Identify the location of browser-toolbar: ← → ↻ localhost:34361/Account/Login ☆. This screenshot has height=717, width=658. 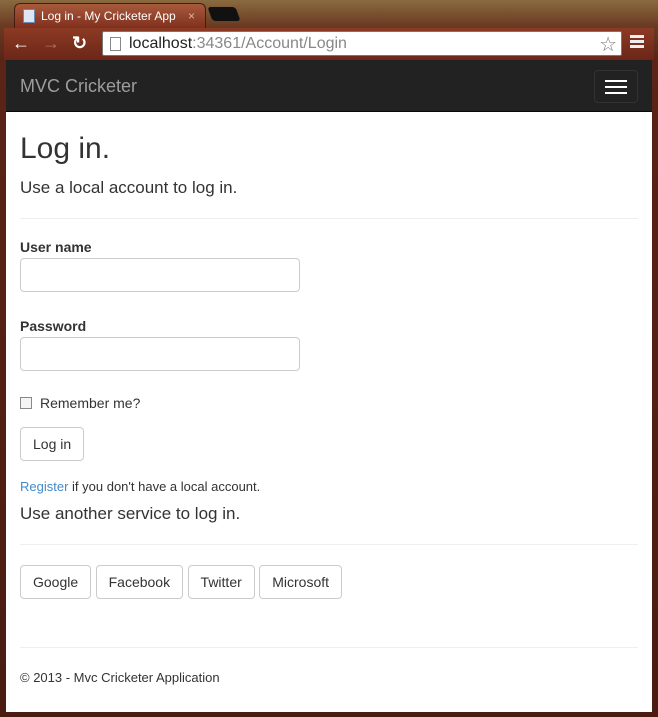
(329, 44).